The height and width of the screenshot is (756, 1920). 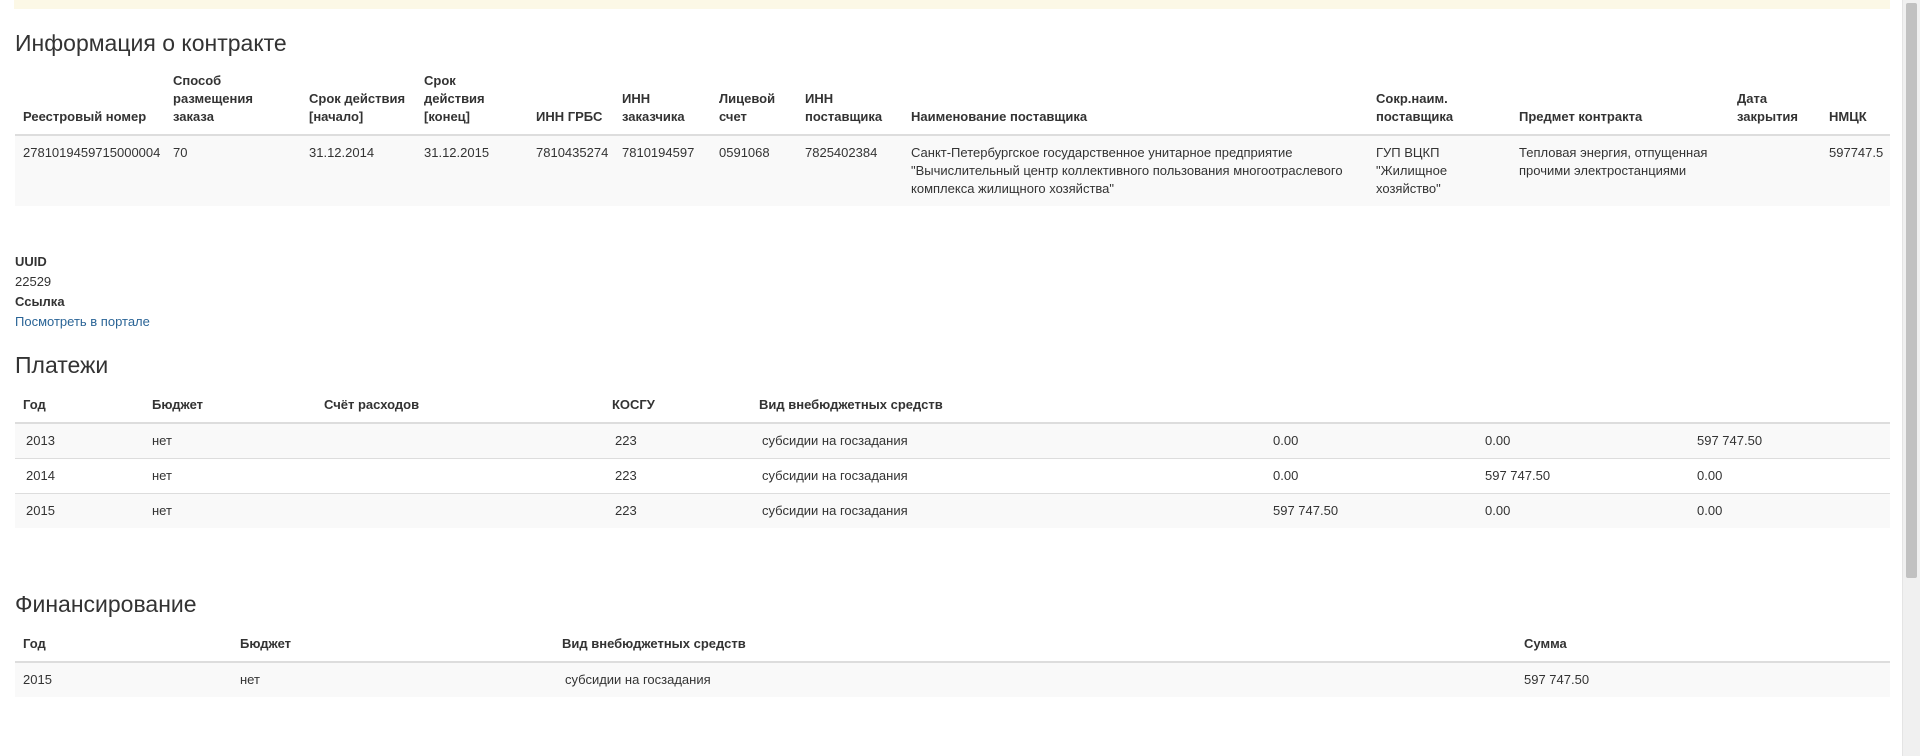 I want to click on cell-sum: 597 747.50, so click(x=1703, y=679).